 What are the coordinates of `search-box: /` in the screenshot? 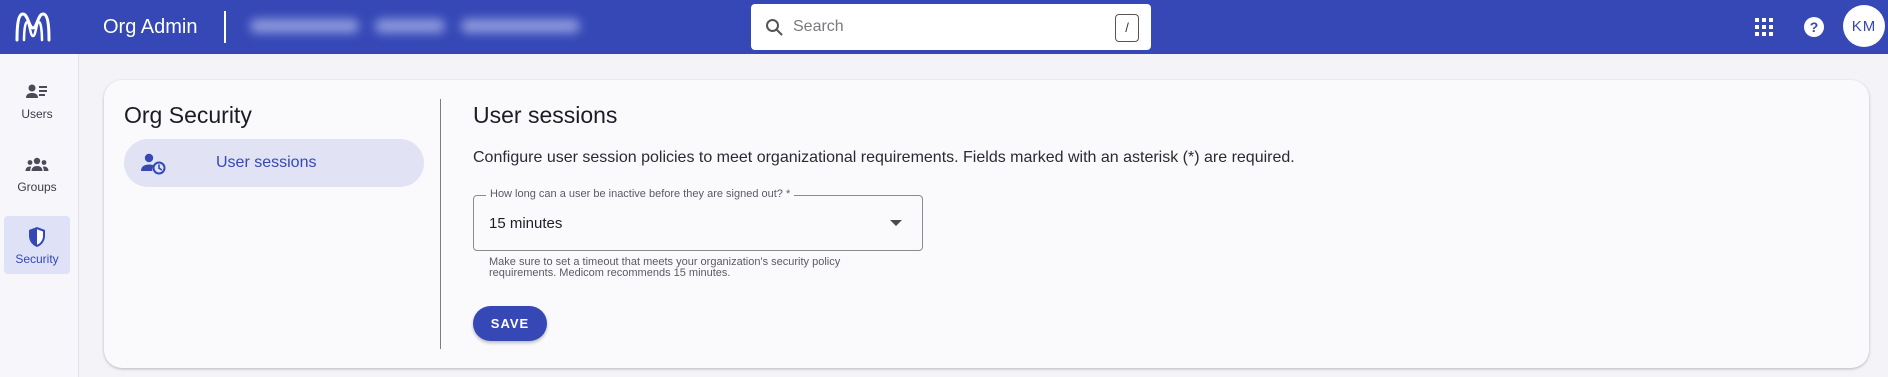 It's located at (951, 27).